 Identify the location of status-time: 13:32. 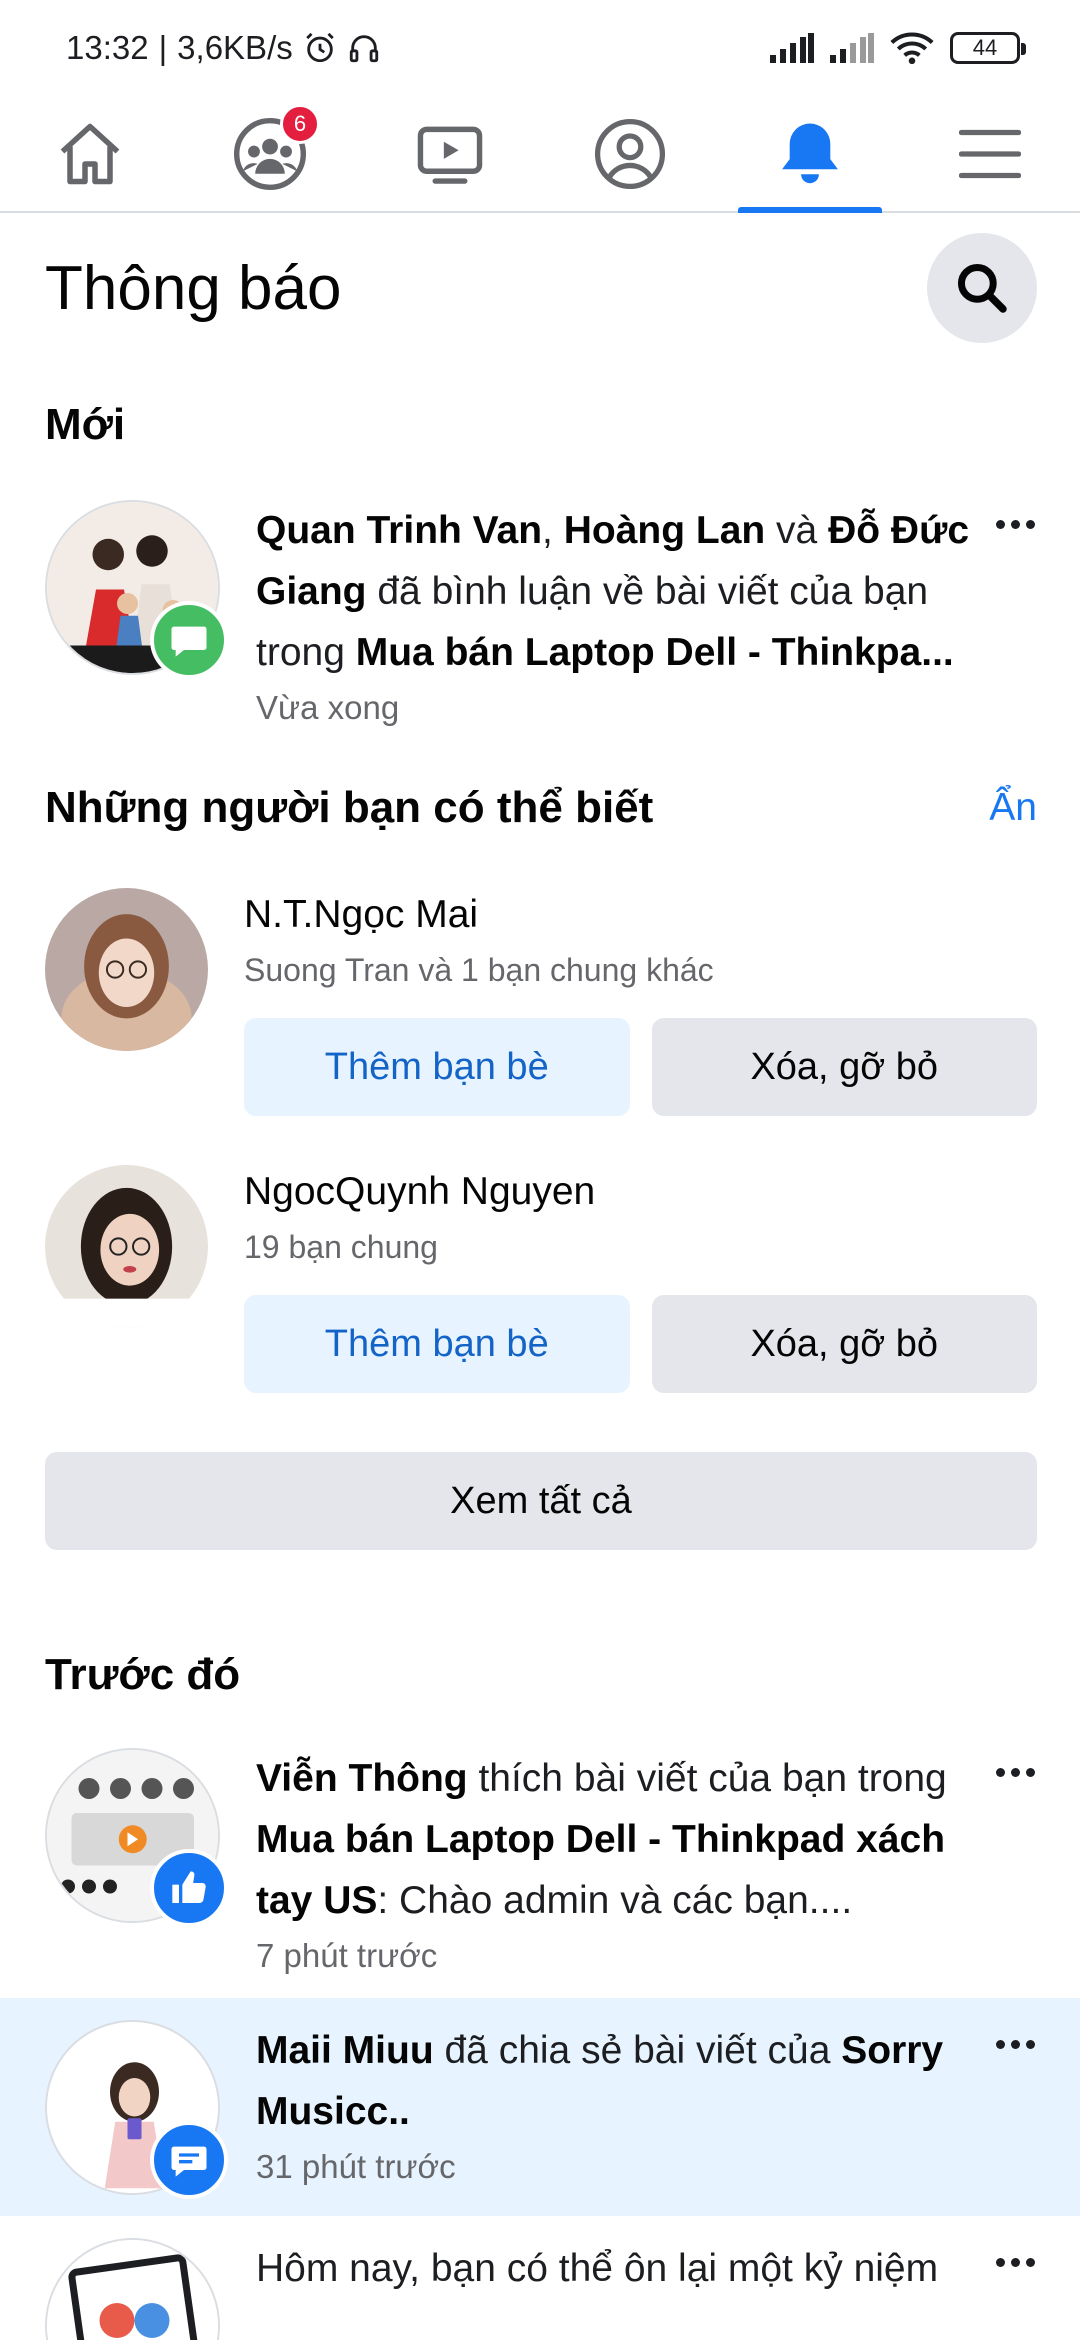
(107, 47).